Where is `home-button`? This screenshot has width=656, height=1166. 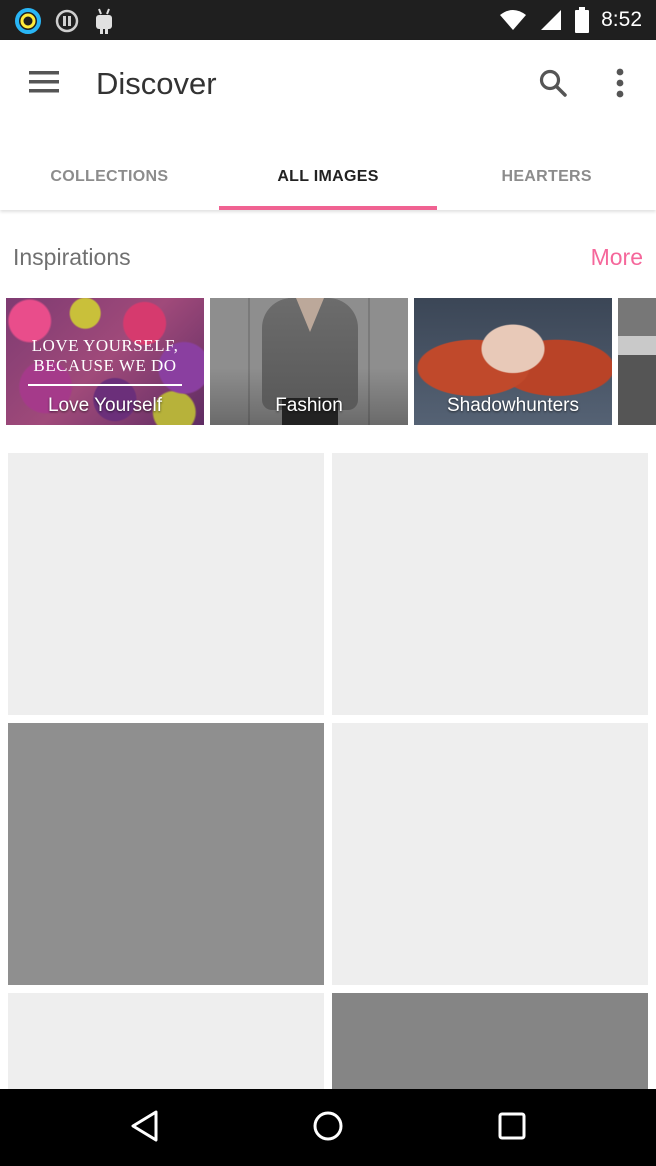
home-button is located at coordinates (328, 1128).